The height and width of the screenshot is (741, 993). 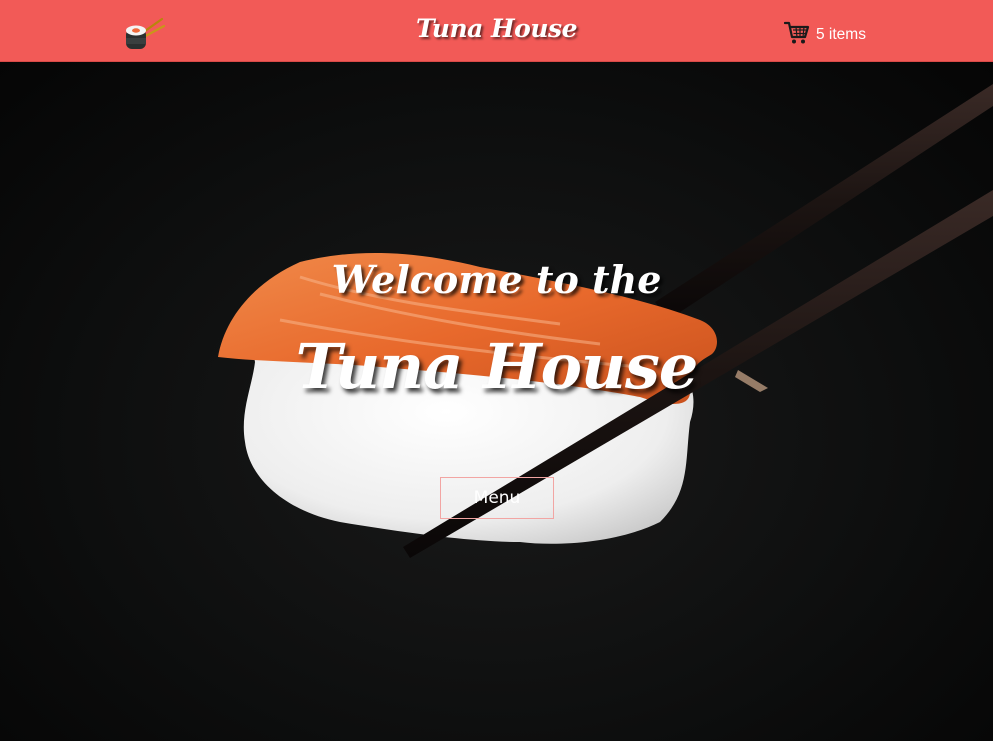 What do you see at coordinates (797, 32) in the screenshot?
I see `shopping-cart-icon` at bounding box center [797, 32].